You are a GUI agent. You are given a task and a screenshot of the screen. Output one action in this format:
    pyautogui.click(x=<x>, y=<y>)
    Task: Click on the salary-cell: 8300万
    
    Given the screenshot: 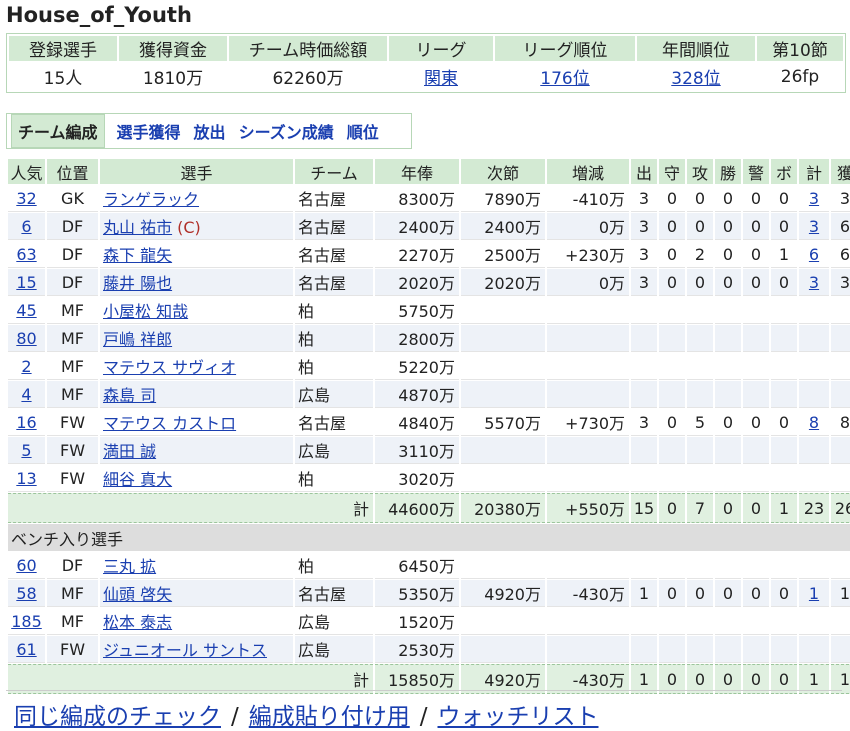 What is the action you would take?
    pyautogui.click(x=417, y=198)
    